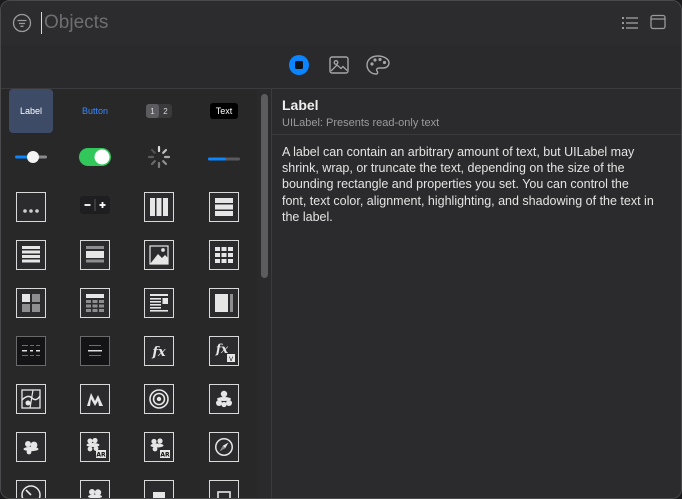 The height and width of the screenshot is (499, 682). I want to click on library-item-container-view, so click(224, 485).